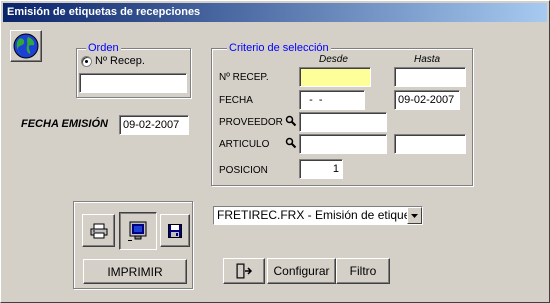 This screenshot has height=303, width=550. Describe the element at coordinates (251, 122) in the screenshot. I see `proveedor-label: PROVEEDOR` at that location.